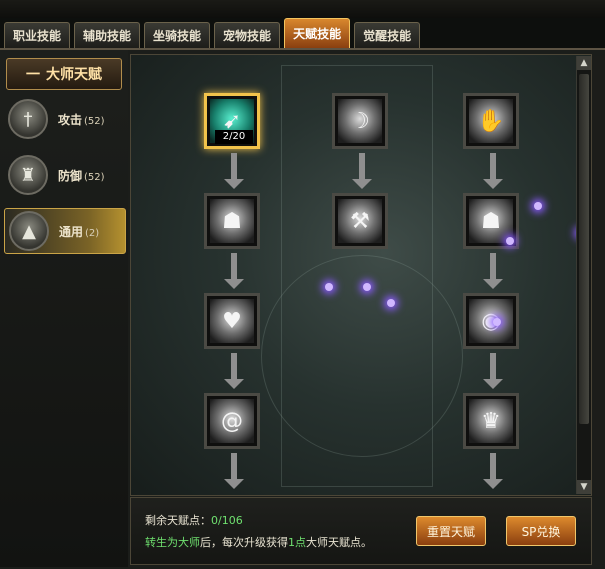  Describe the element at coordinates (81, 119) in the screenshot. I see `sidebar-item-label: 攻击 (52)` at that location.